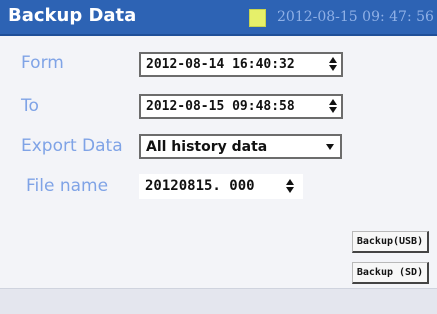 The height and width of the screenshot is (314, 437). I want to click on from-datetime-field: 2012-08-14 16:40:32, so click(241, 64).